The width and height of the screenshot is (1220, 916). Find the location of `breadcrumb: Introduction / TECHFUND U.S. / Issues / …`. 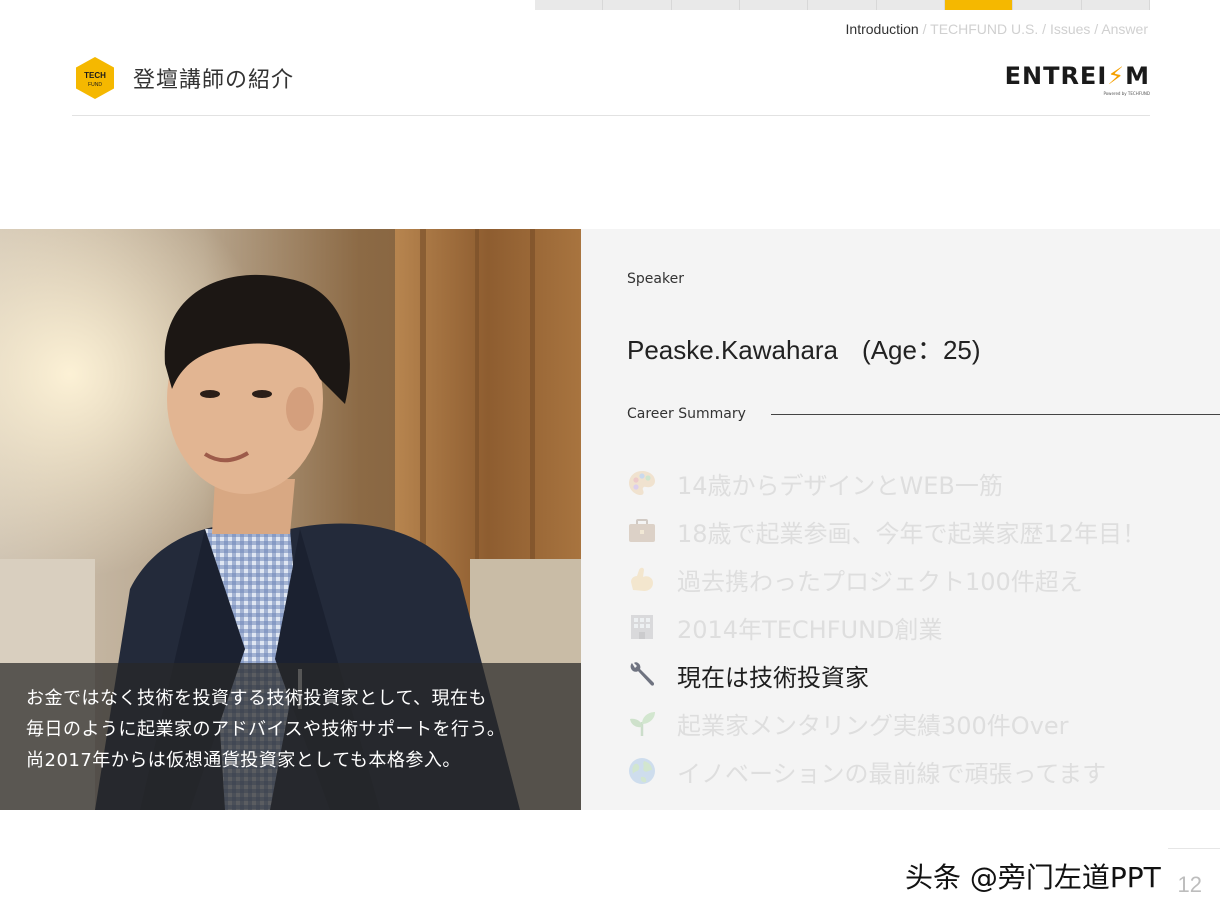

breadcrumb: Introduction / TECHFUND U.S. / Issues / … is located at coordinates (997, 29).